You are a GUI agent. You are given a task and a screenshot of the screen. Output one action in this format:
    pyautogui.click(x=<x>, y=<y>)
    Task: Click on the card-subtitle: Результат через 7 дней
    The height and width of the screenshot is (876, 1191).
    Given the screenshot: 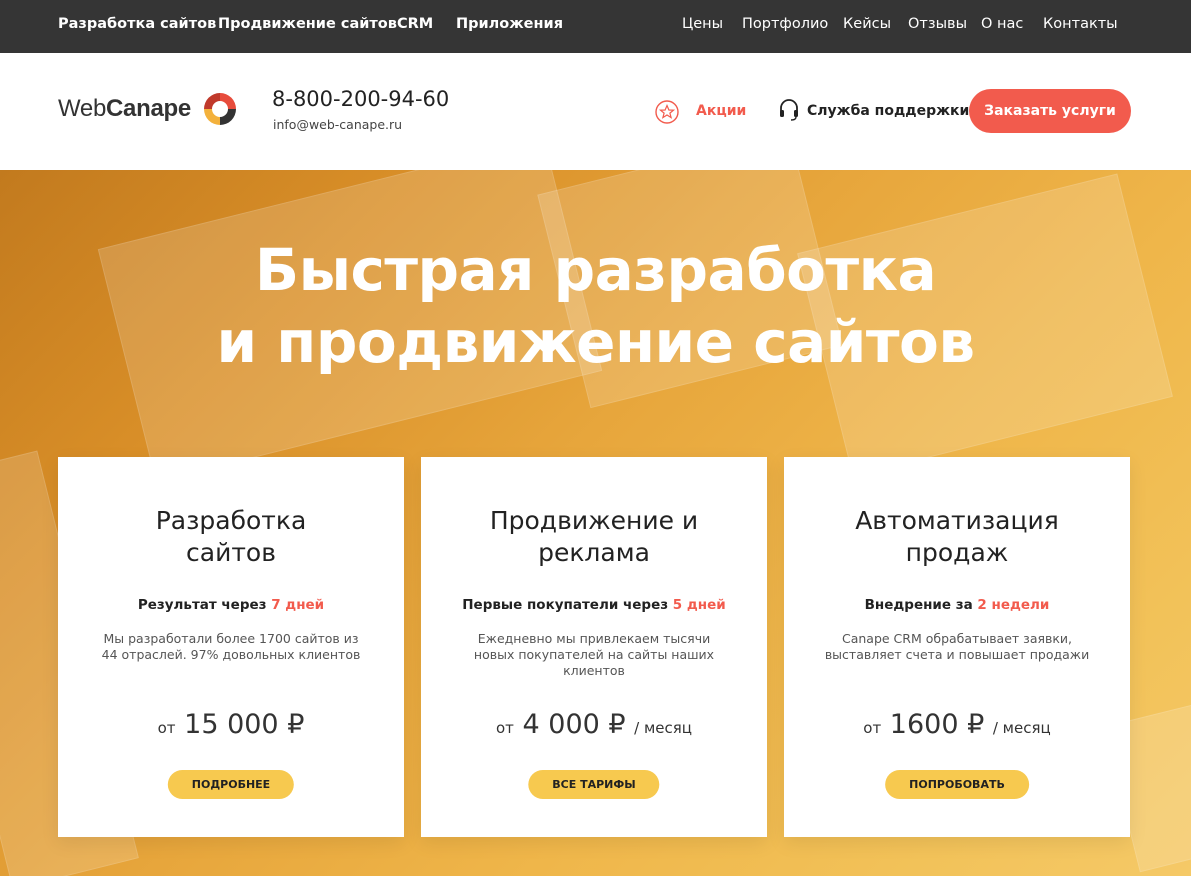 What is the action you would take?
    pyautogui.click(x=231, y=605)
    